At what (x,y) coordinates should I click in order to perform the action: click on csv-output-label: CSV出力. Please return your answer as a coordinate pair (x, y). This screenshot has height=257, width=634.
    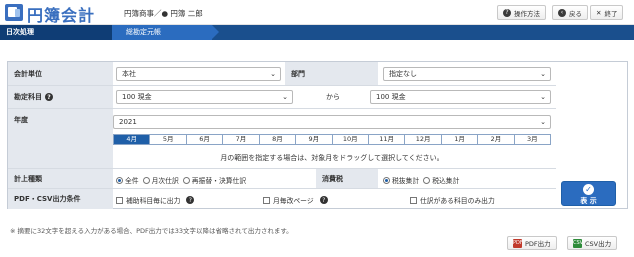
    Looking at the image, I should click on (598, 244).